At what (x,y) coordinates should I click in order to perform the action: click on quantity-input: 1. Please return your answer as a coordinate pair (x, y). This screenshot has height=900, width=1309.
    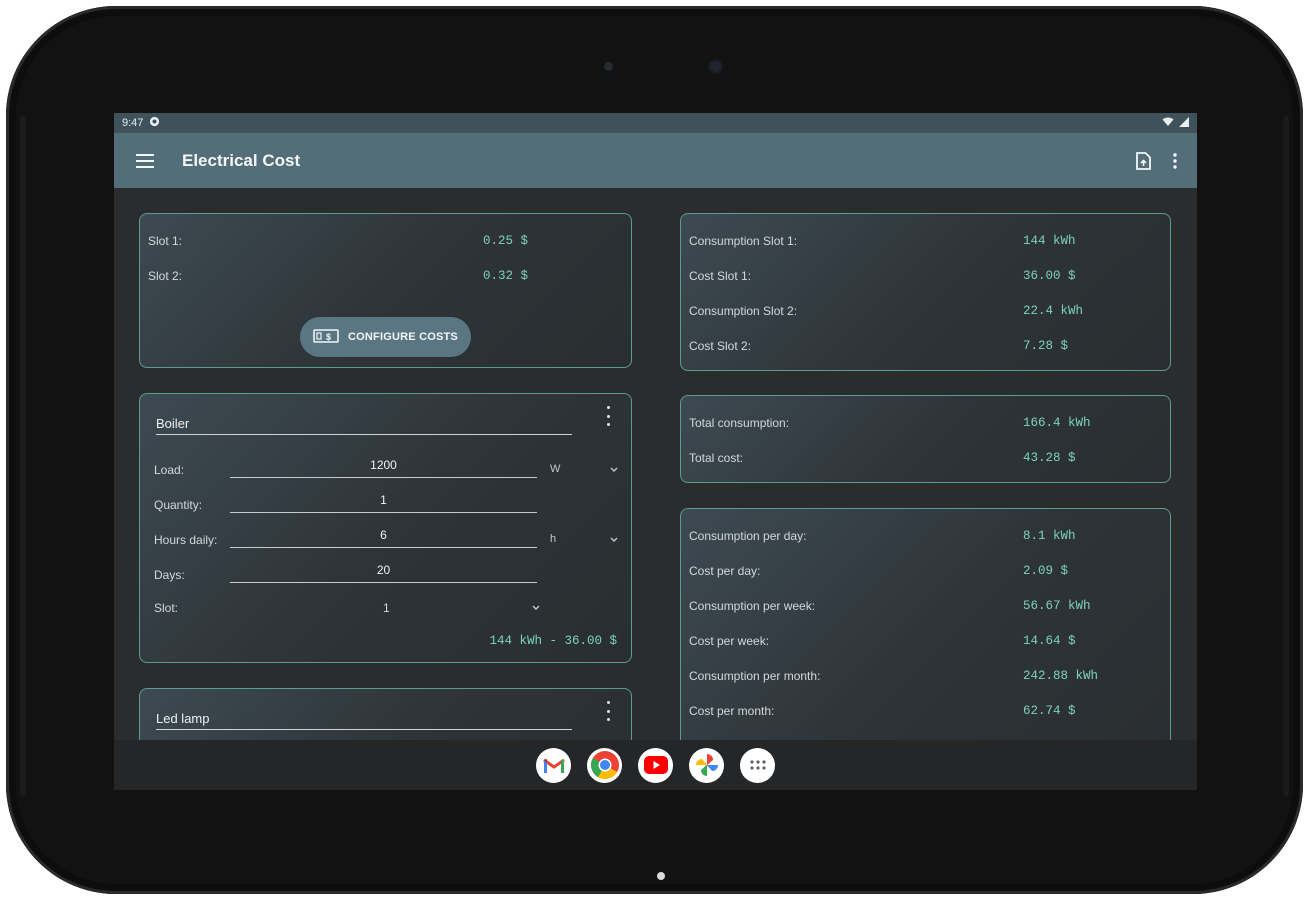
    Looking at the image, I should click on (383, 503).